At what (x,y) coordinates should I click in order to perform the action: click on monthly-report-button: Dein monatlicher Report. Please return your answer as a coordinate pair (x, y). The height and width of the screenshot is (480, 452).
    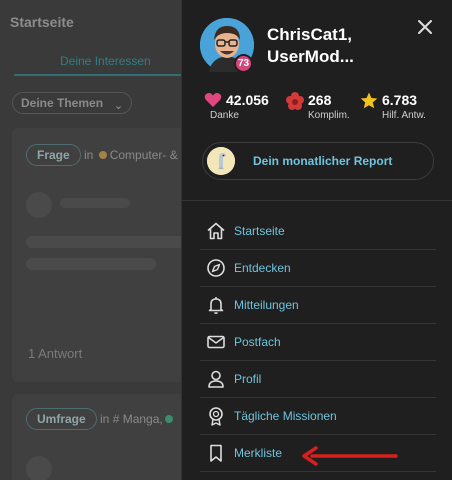
    Looking at the image, I should click on (318, 161).